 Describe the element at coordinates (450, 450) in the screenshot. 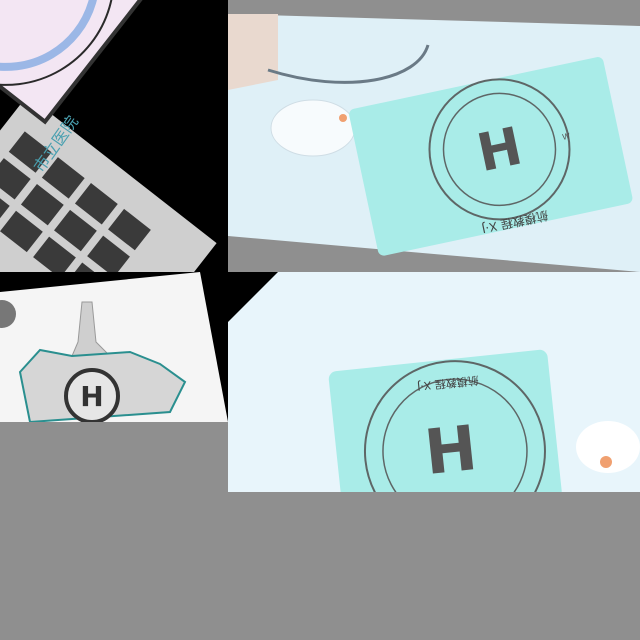

I see `closeup-letter: H` at that location.